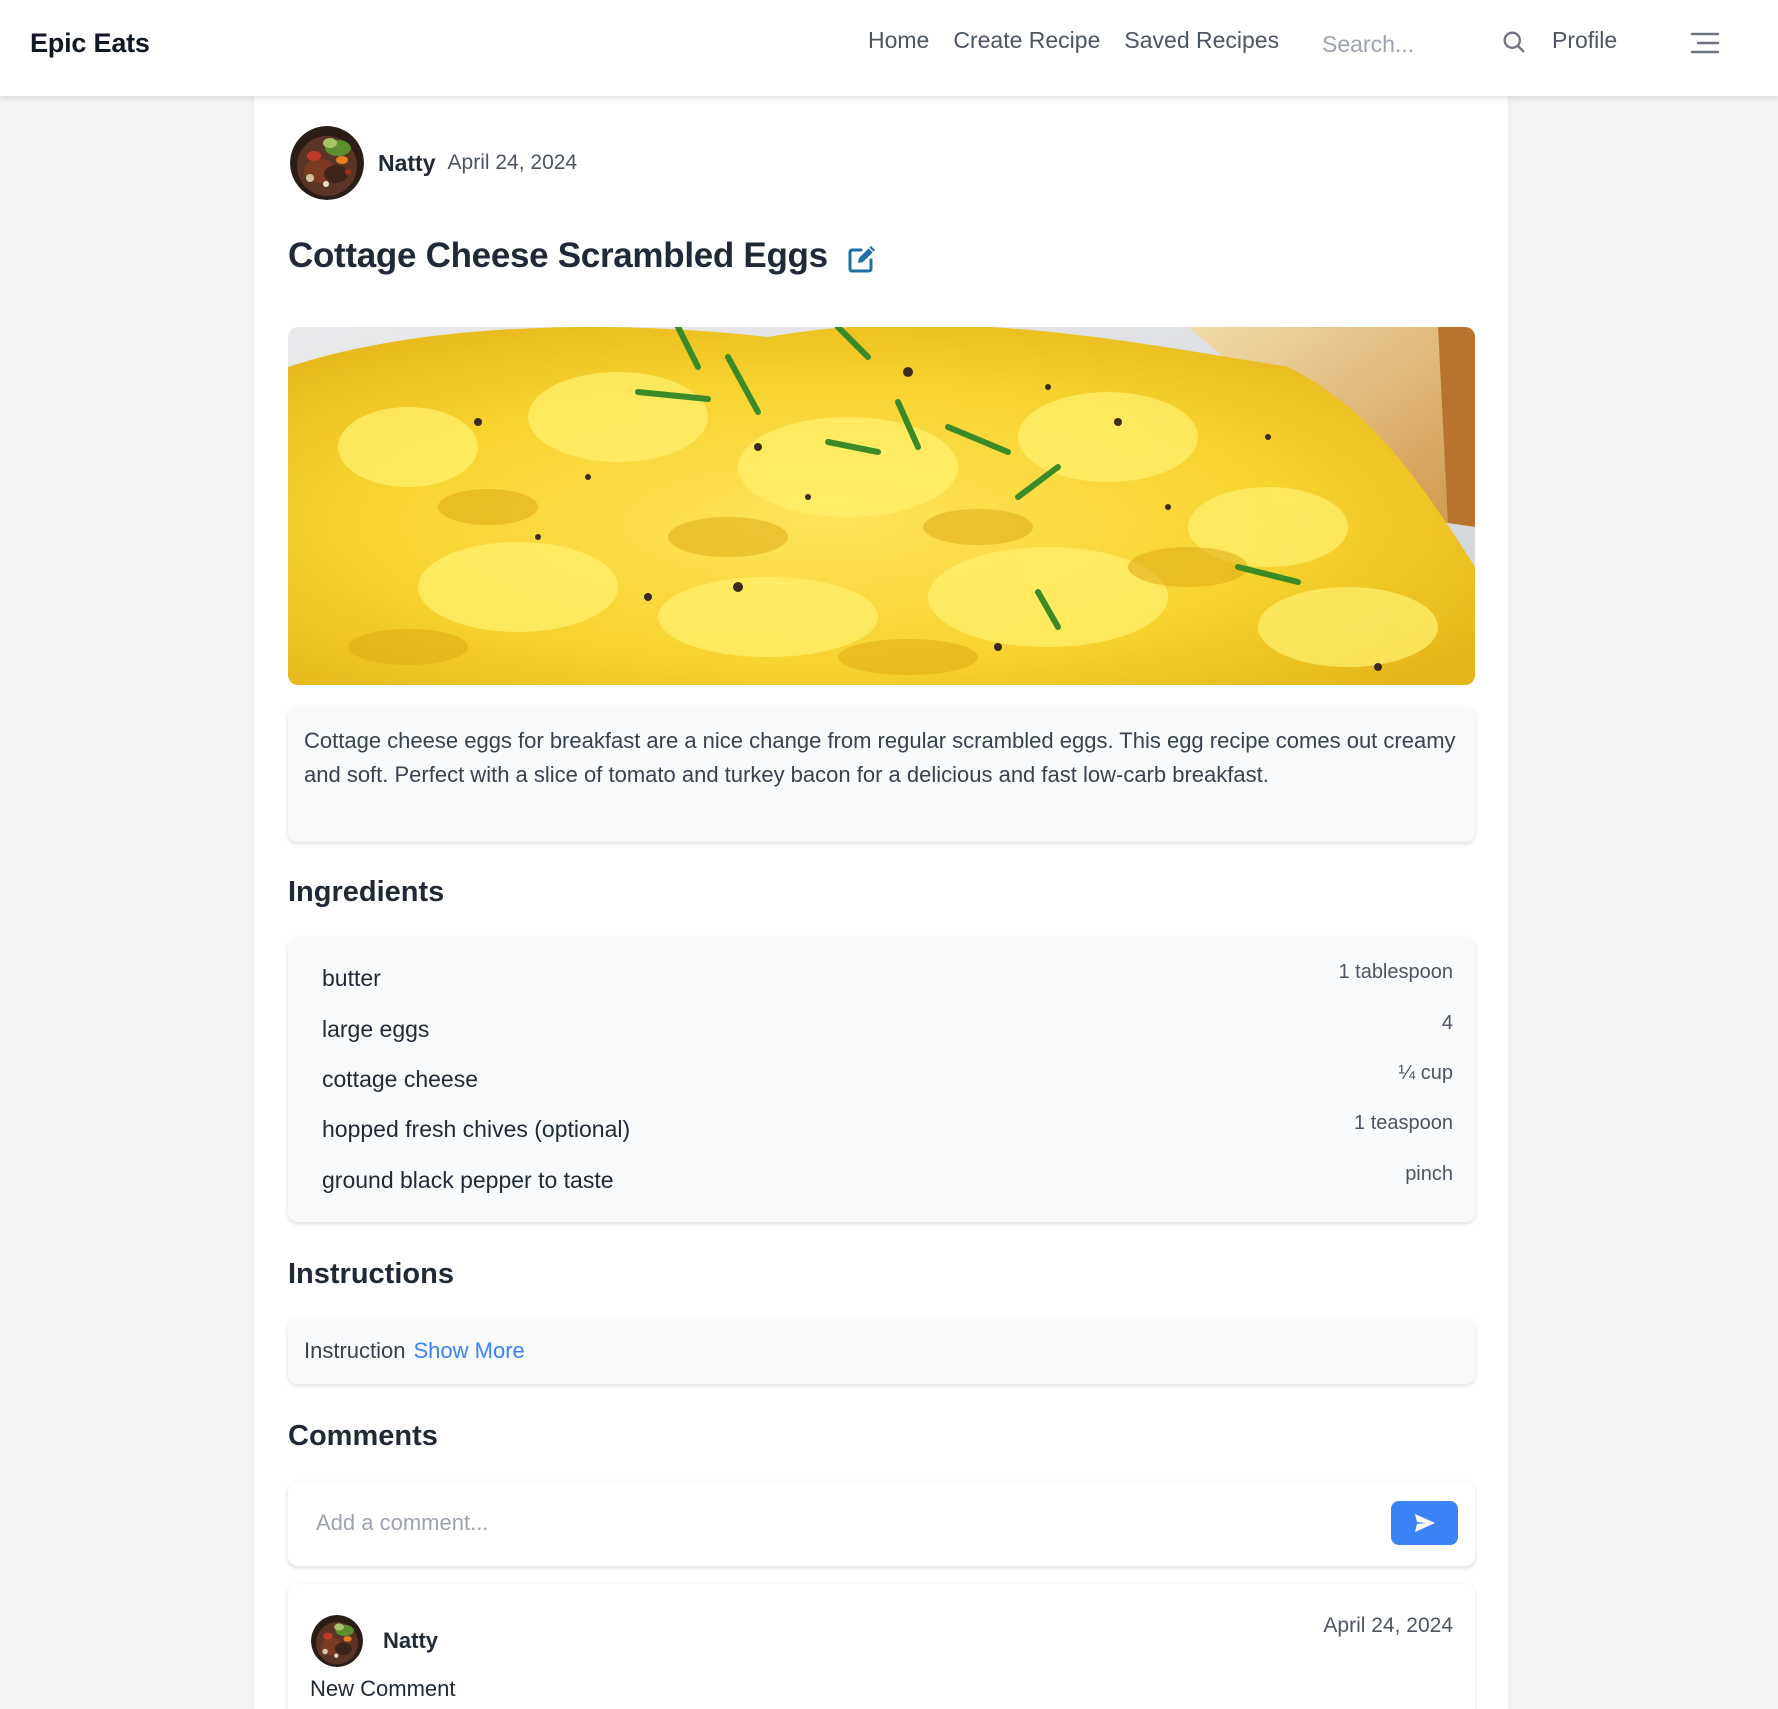 The image size is (1778, 1709). Describe the element at coordinates (337, 1641) in the screenshot. I see `commenter-avatar` at that location.